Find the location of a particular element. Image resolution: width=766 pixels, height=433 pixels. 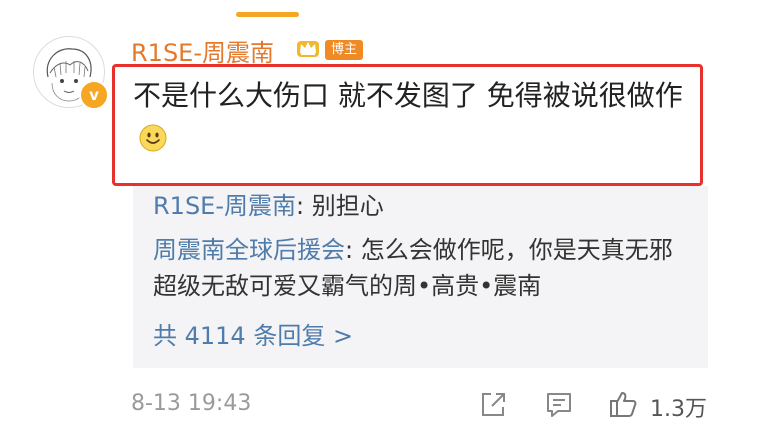

like-count: 1.3万 is located at coordinates (678, 409).